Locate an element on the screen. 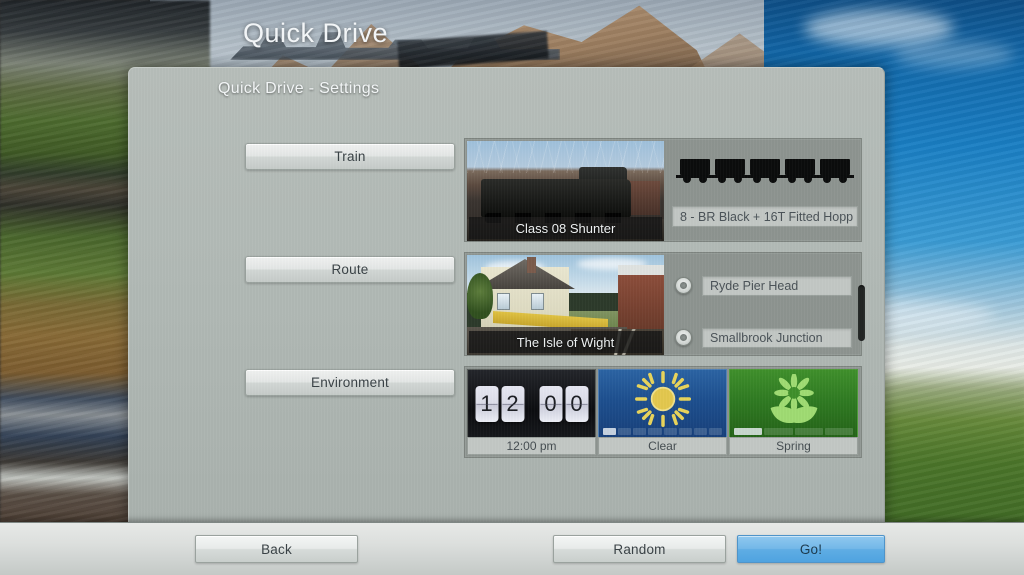 This screenshot has width=1024, height=575. page-title: Quick Drive is located at coordinates (316, 33).